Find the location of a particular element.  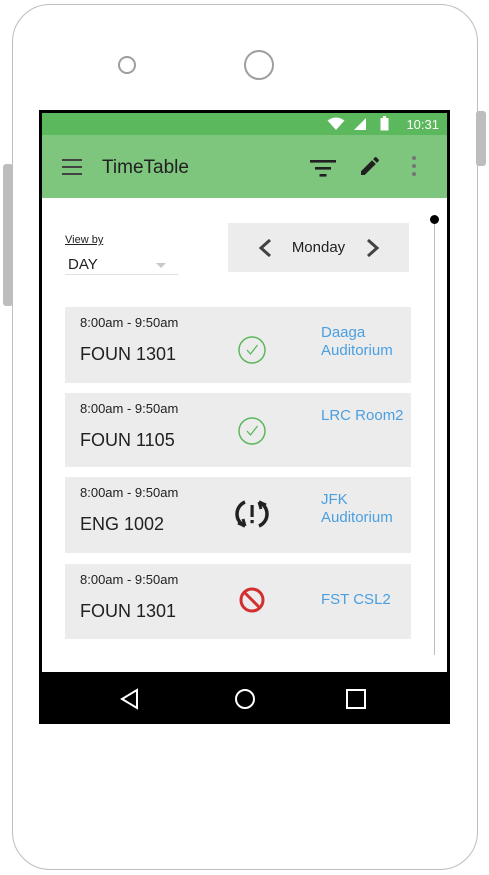

app-title: TimeTable is located at coordinates (145, 167).